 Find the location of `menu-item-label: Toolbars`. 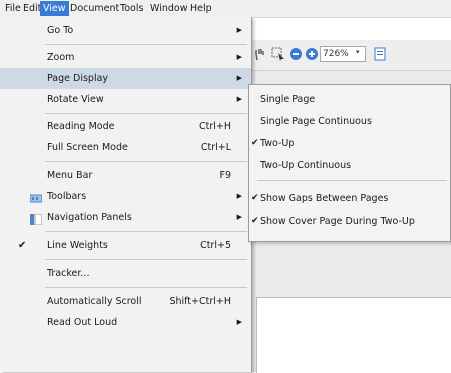

menu-item-label: Toolbars is located at coordinates (67, 196).